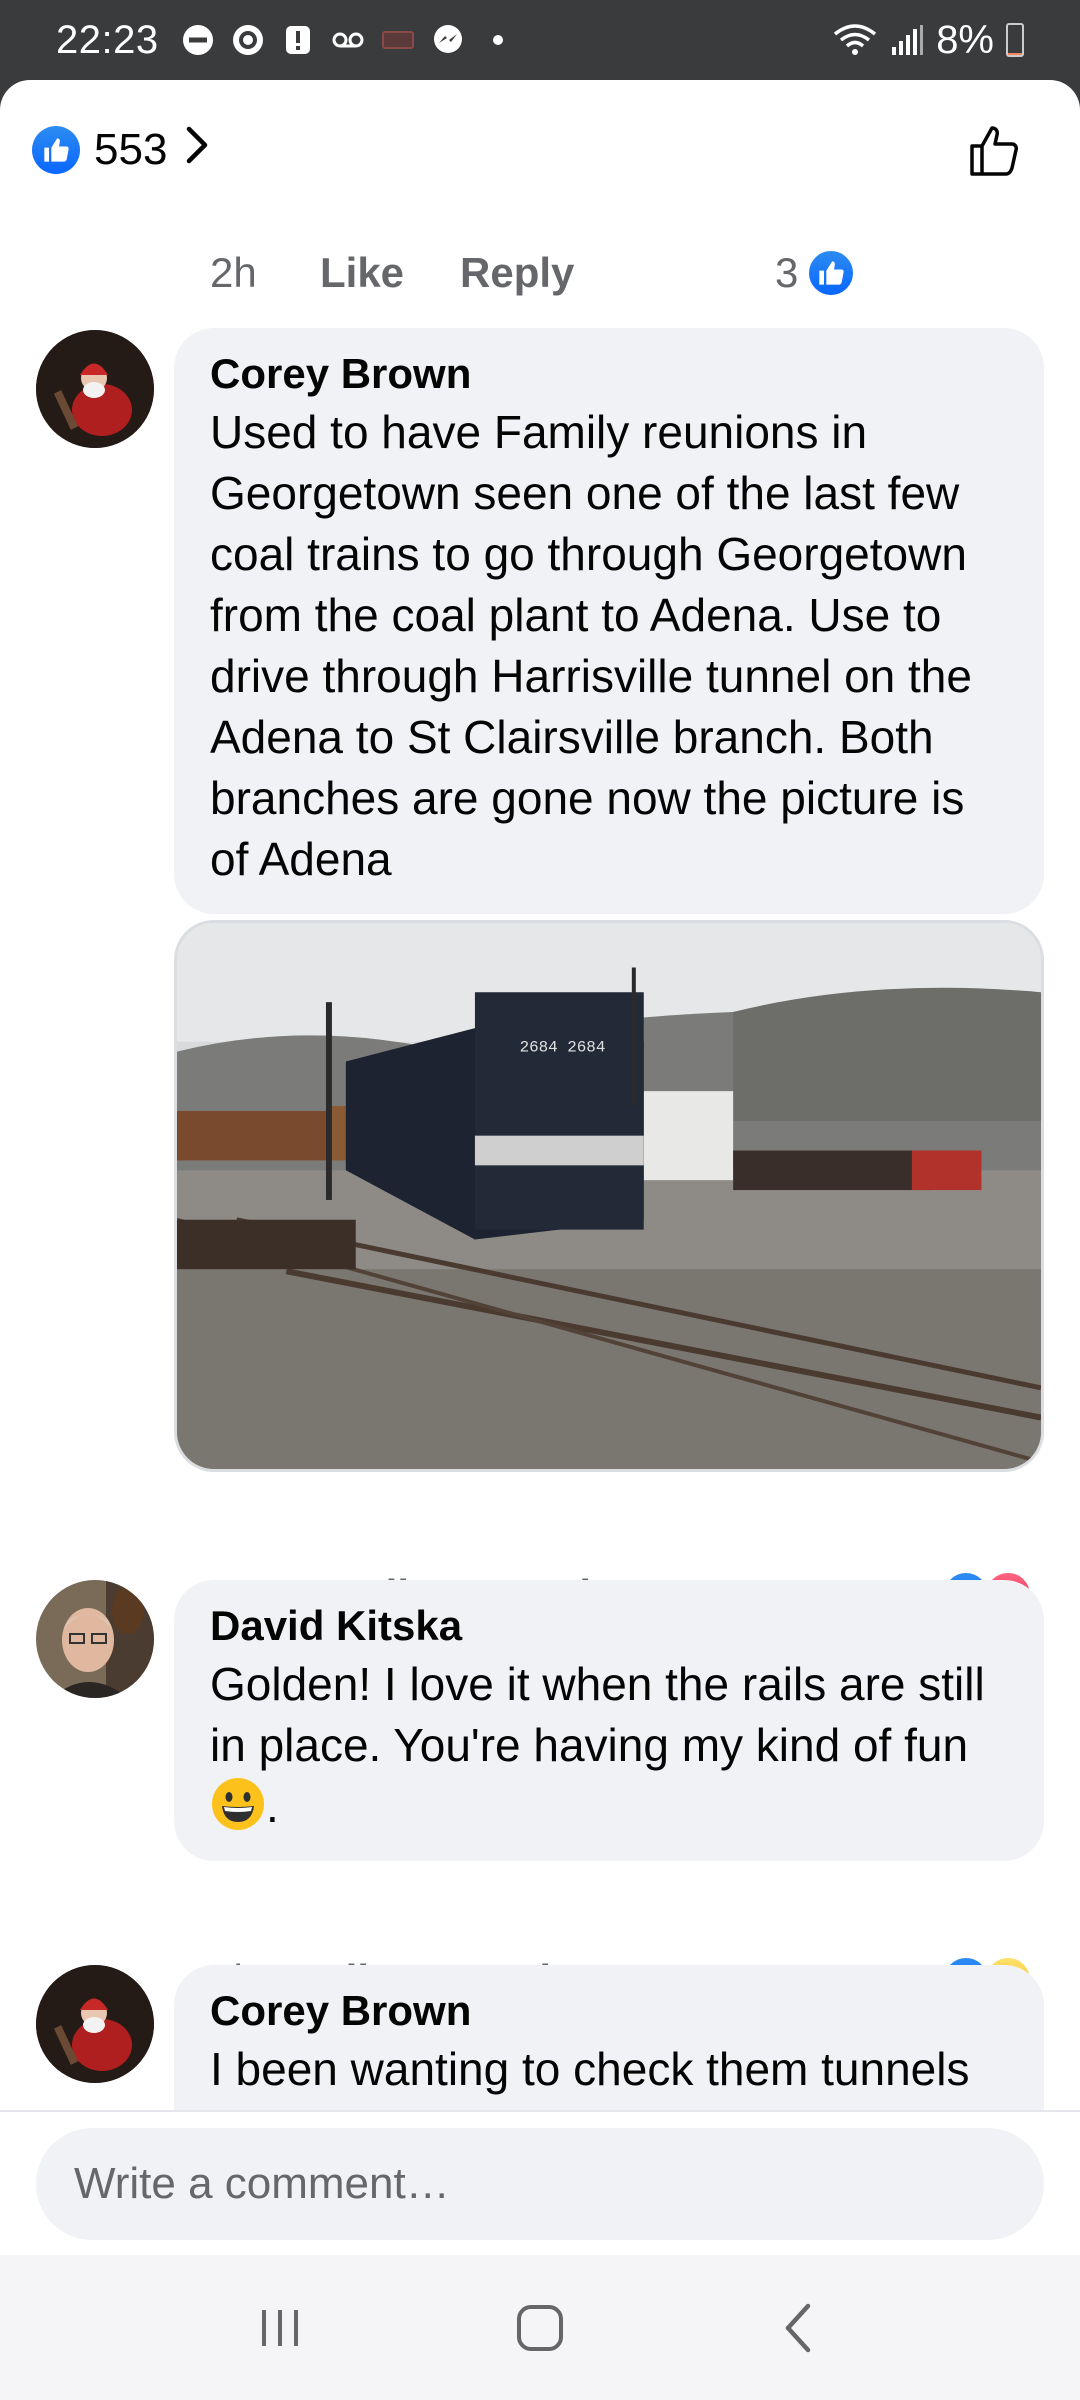 The image size is (1080, 2400). I want to click on recent-apps-icon, so click(280, 2327).